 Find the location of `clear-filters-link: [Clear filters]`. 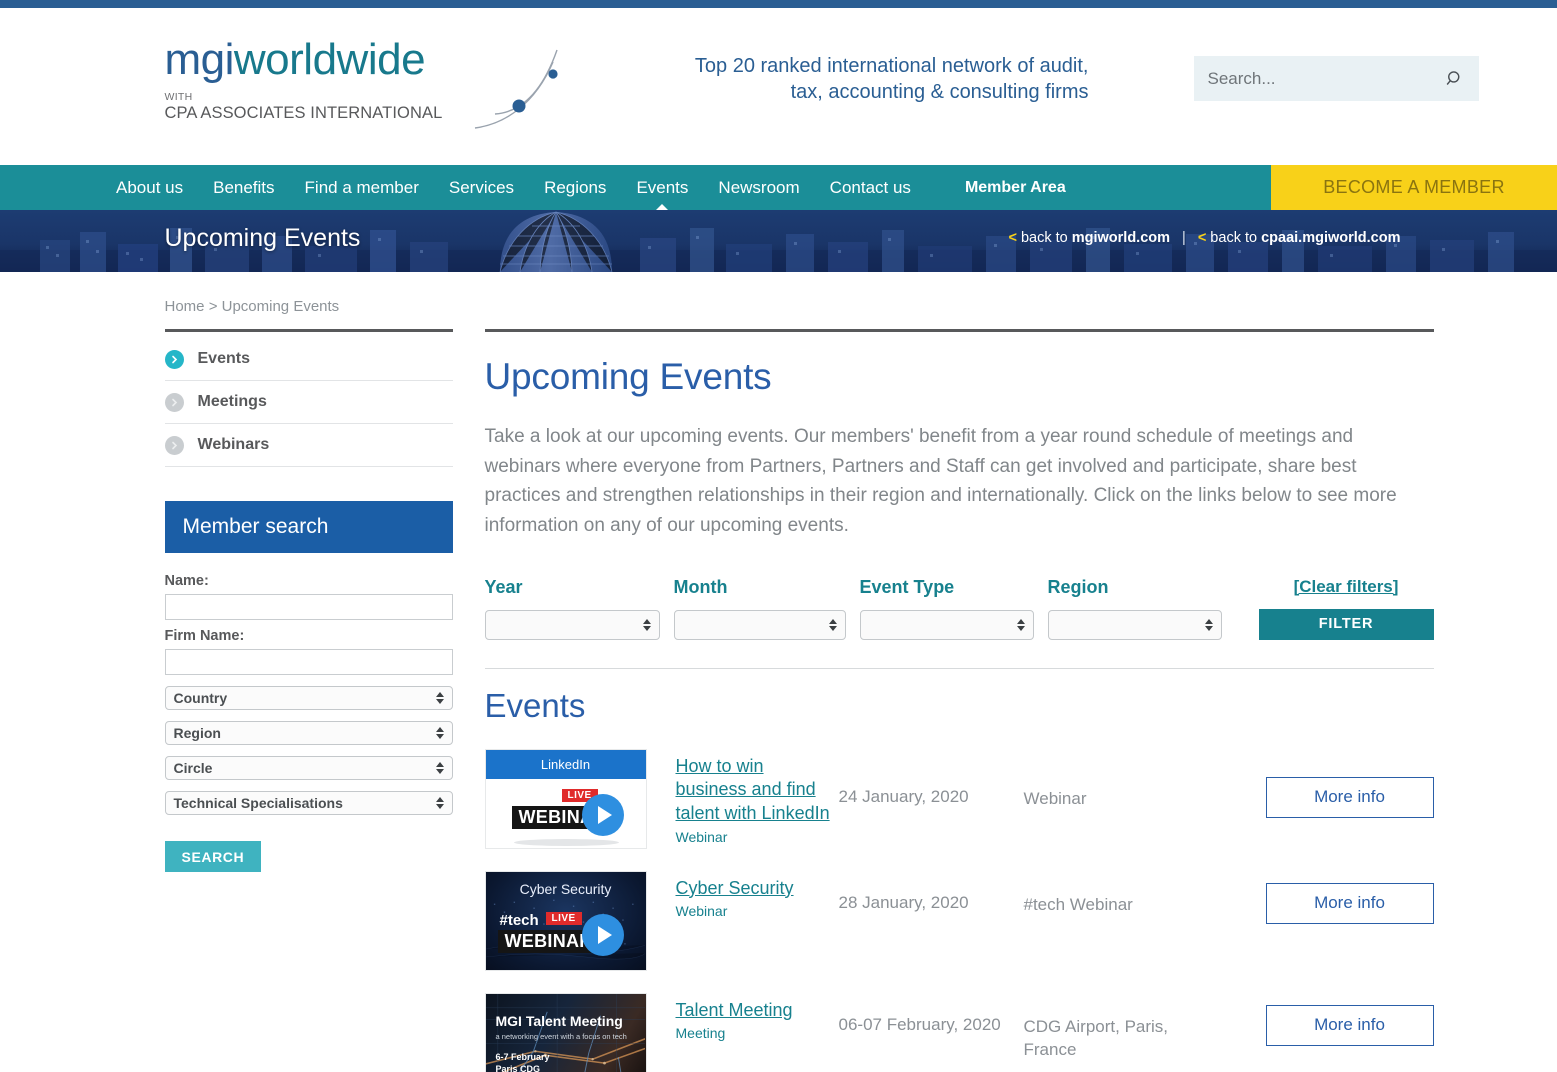

clear-filters-link: [Clear filters] is located at coordinates (1346, 587).